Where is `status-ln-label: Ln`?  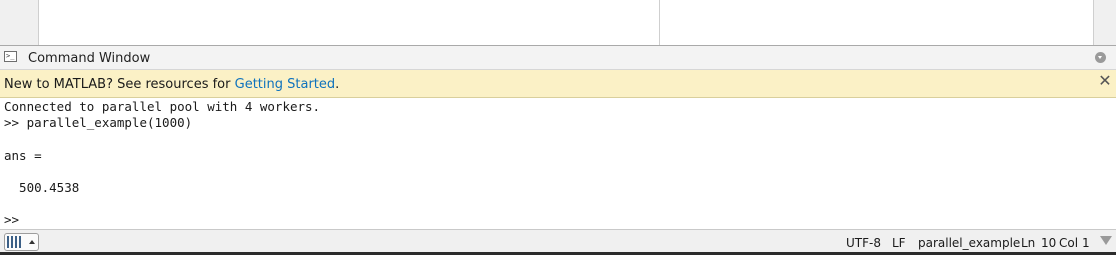
status-ln-label: Ln is located at coordinates (1028, 243).